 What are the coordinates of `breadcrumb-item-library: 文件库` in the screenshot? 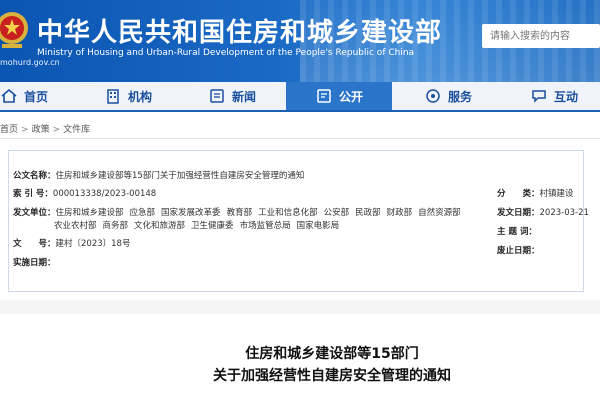 It's located at (76, 130).